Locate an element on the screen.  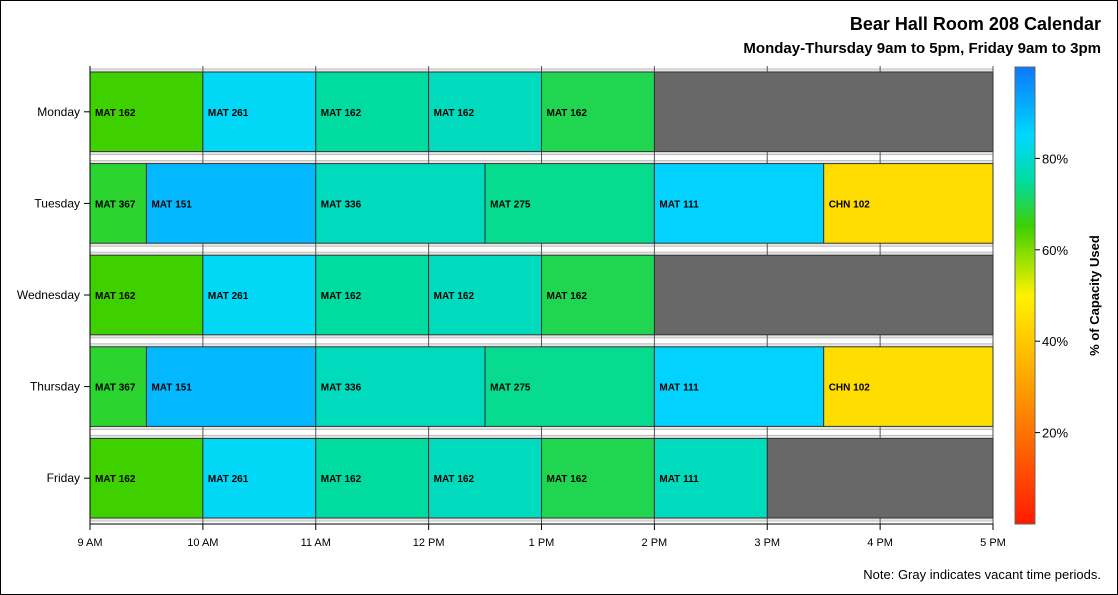
colorbar-label: % of Capacity Used is located at coordinates (1094, 295).